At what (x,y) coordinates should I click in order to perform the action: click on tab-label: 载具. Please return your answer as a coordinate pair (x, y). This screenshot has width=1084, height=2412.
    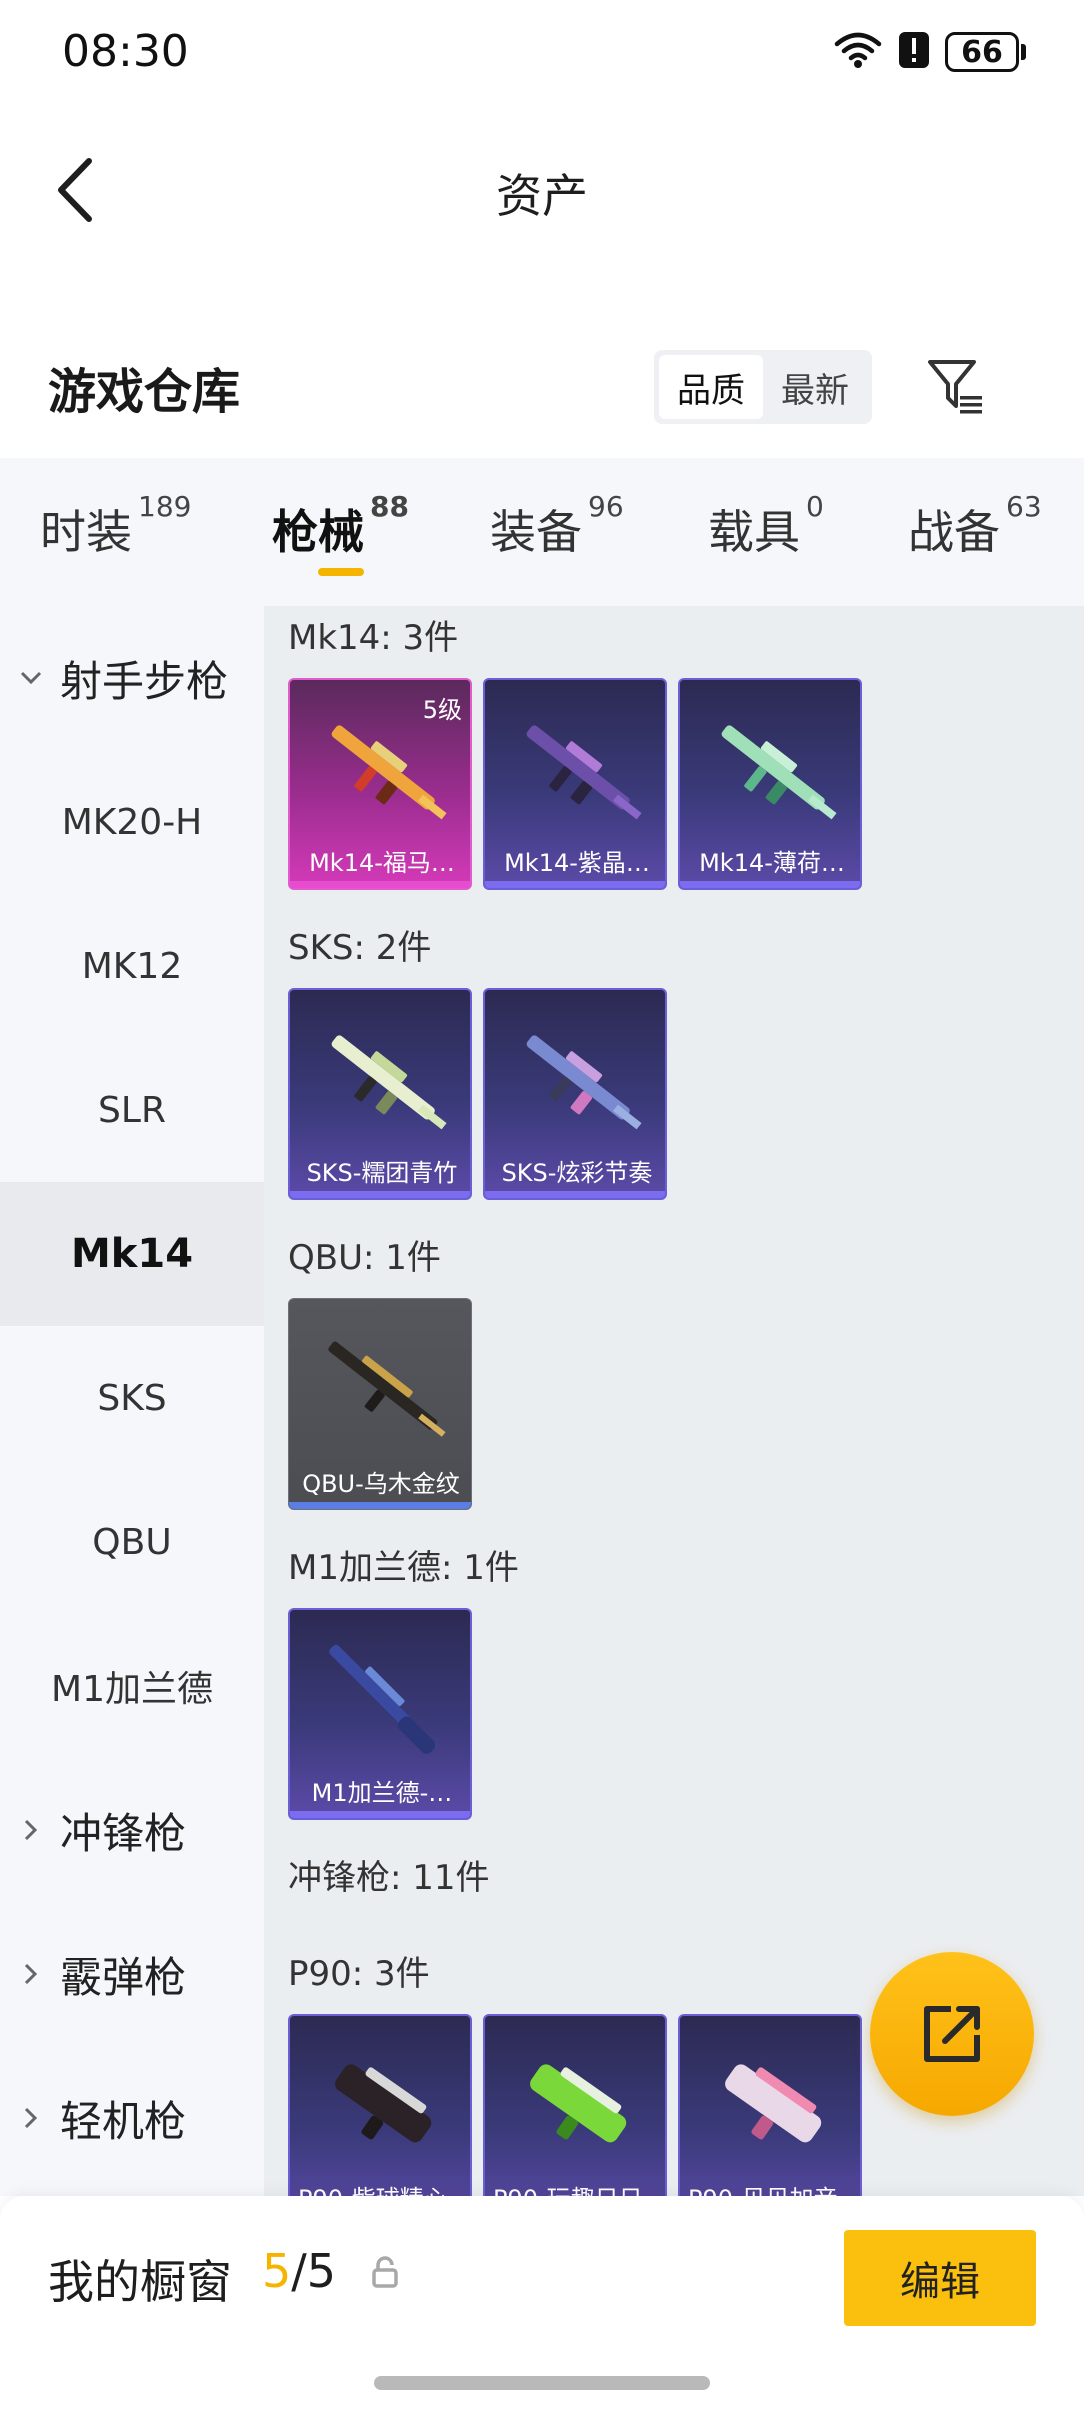
    Looking at the image, I should click on (754, 532).